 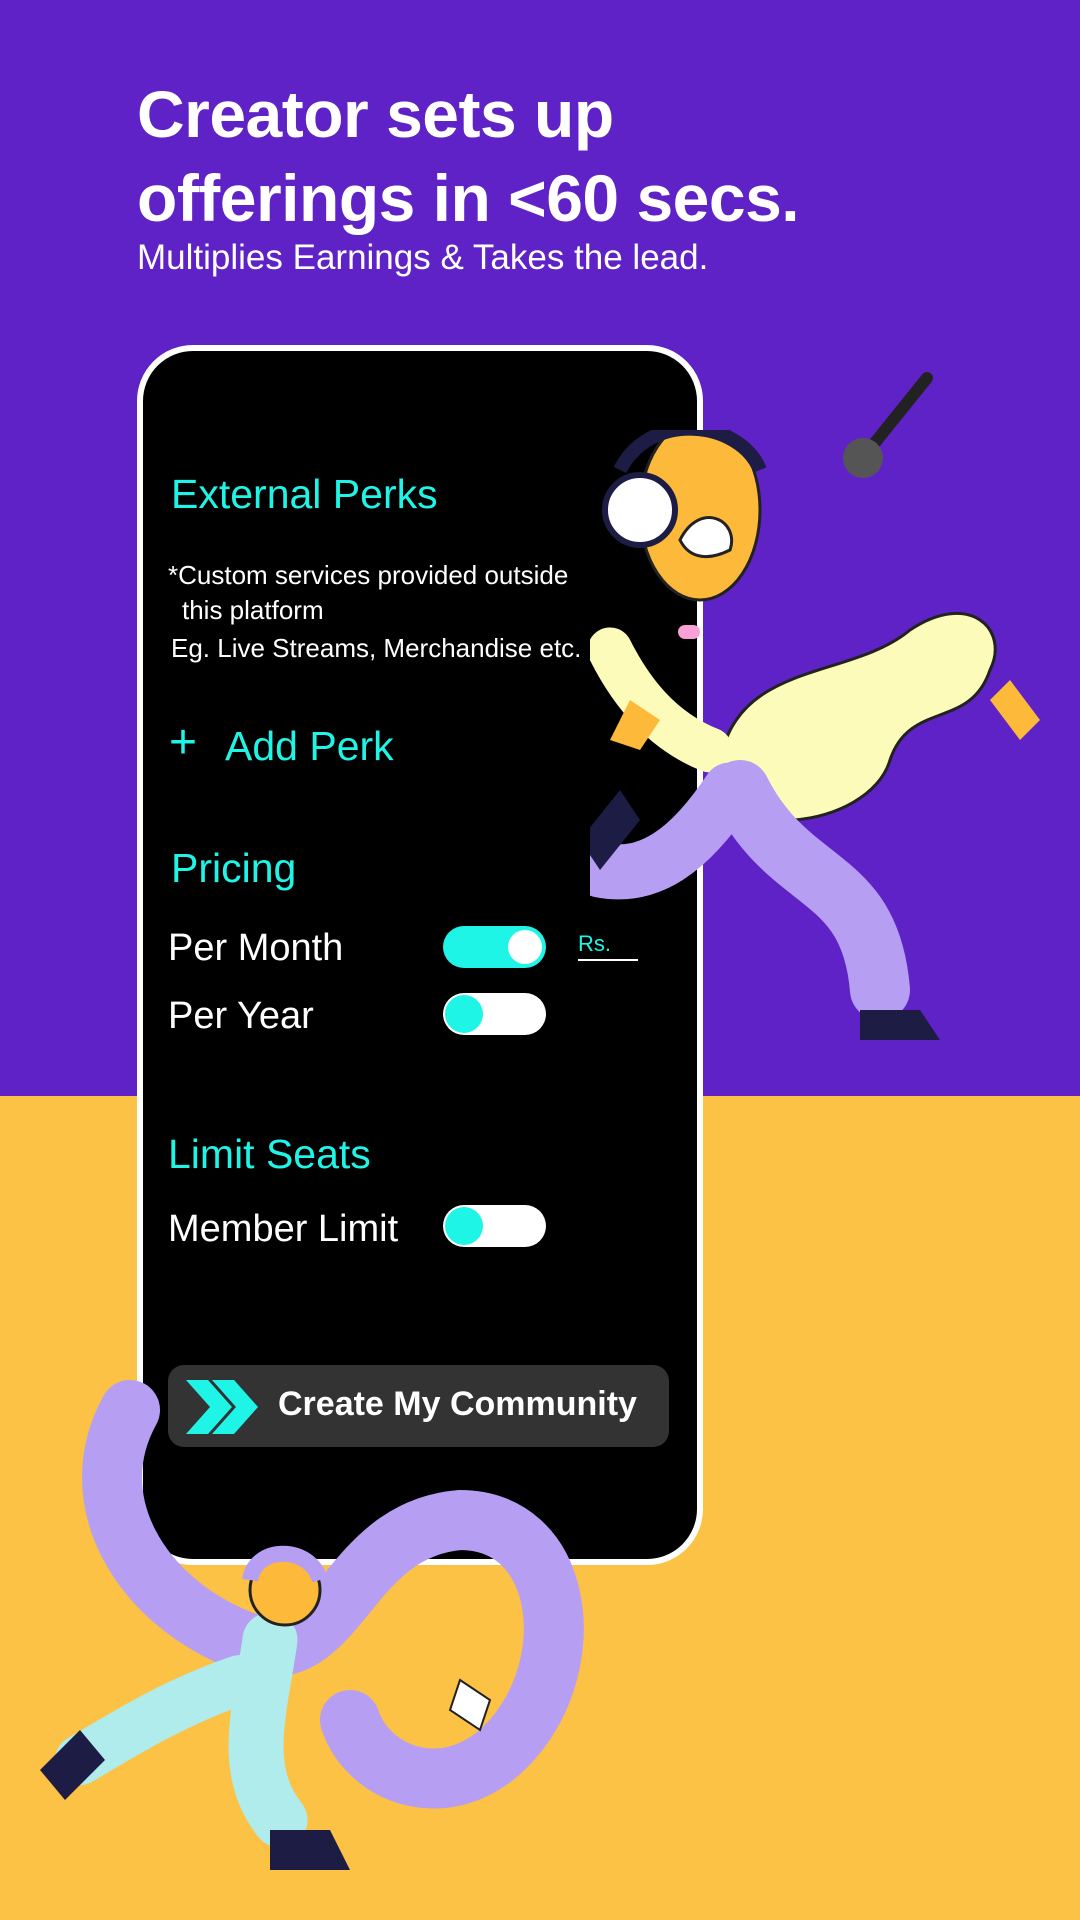 What do you see at coordinates (494, 1014) in the screenshot?
I see `per-year-toggle` at bounding box center [494, 1014].